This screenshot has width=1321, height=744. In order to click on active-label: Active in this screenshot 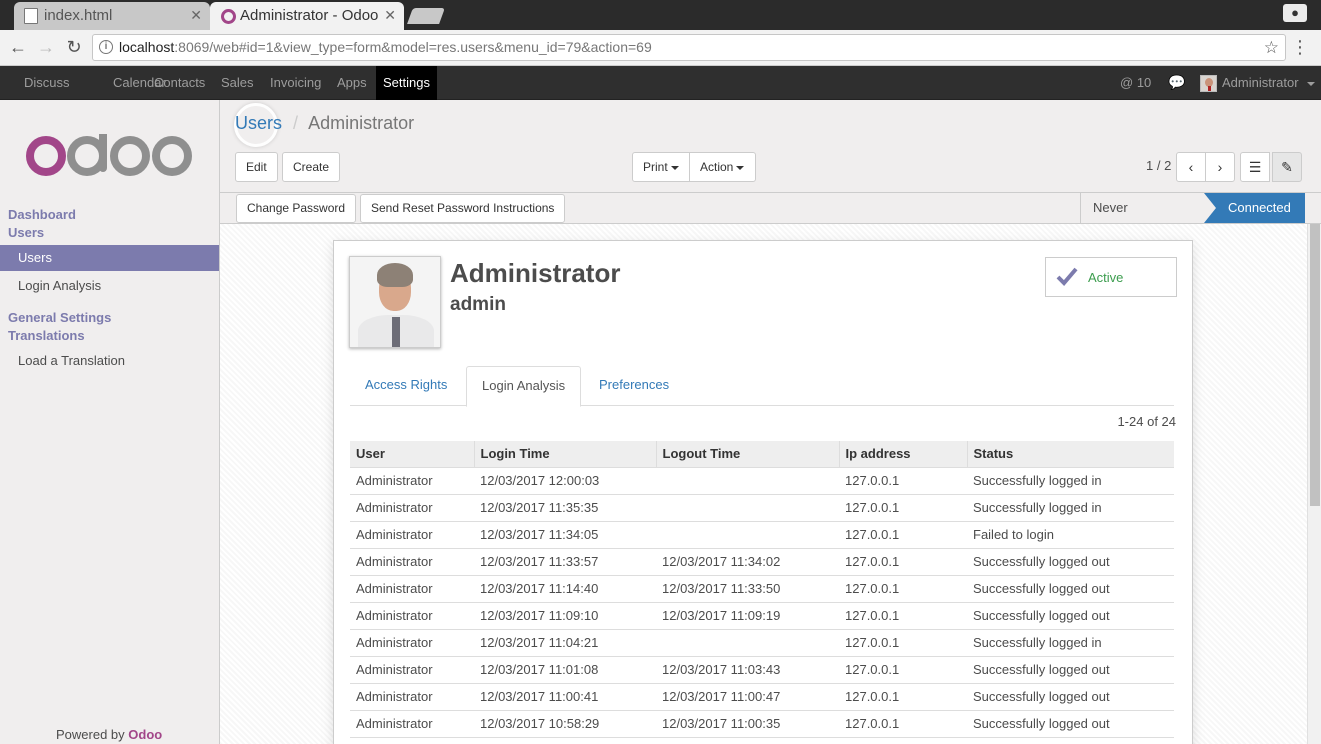, I will do `click(1106, 277)`.